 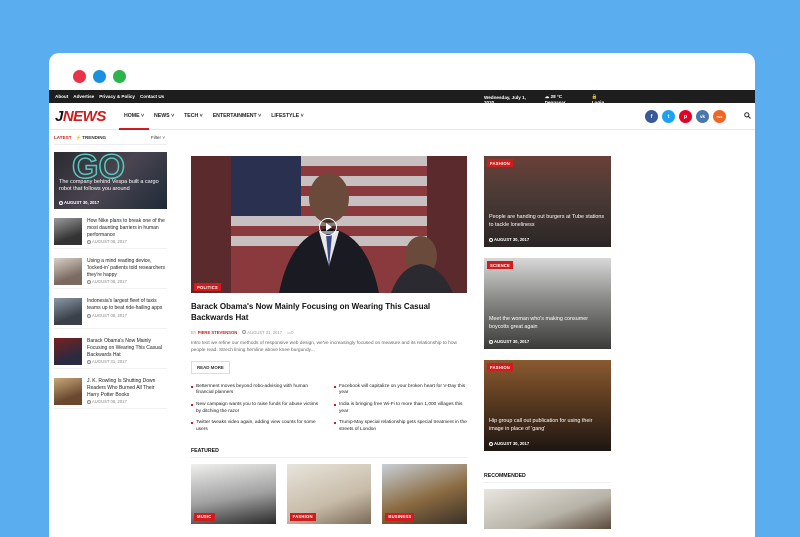 What do you see at coordinates (329, 453) in the screenshot?
I see `featured-heading: FEATURED` at bounding box center [329, 453].